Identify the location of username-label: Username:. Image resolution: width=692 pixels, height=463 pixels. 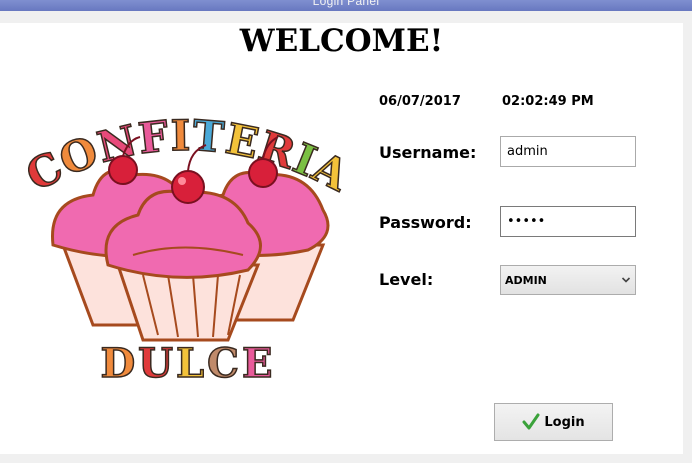
(428, 152).